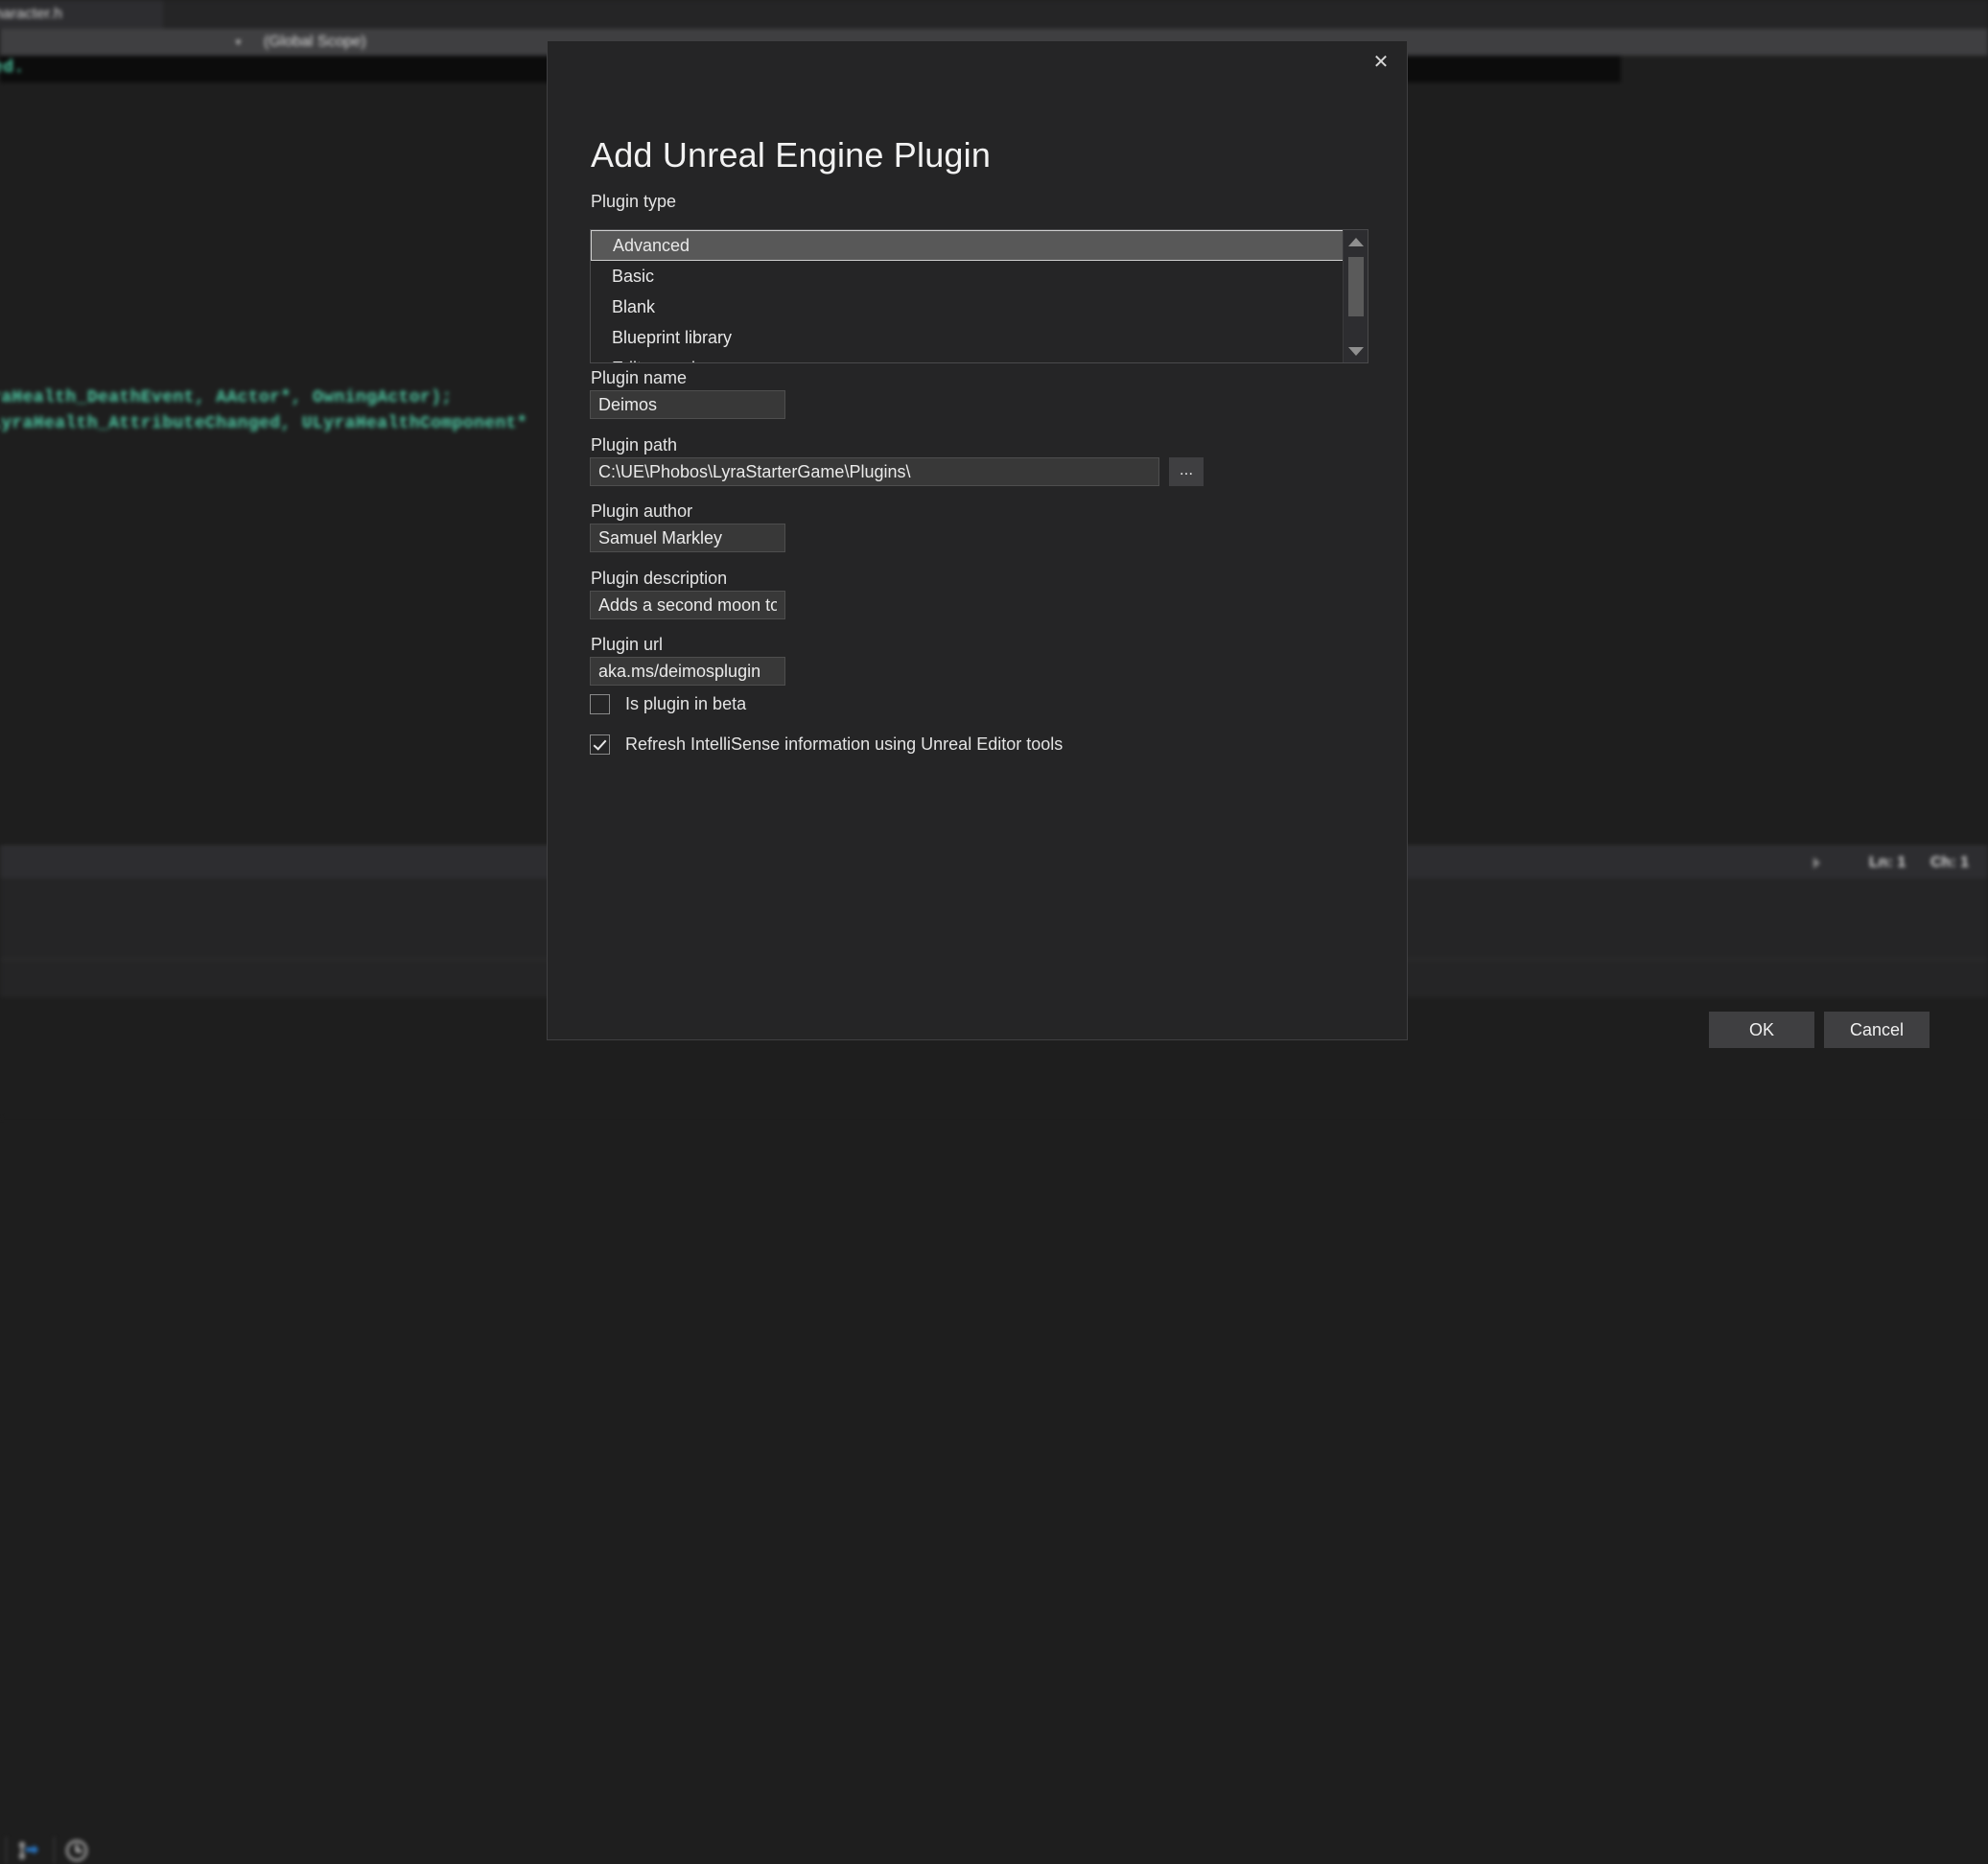 This screenshot has width=1988, height=1864. I want to click on ok-button: OK, so click(1762, 1030).